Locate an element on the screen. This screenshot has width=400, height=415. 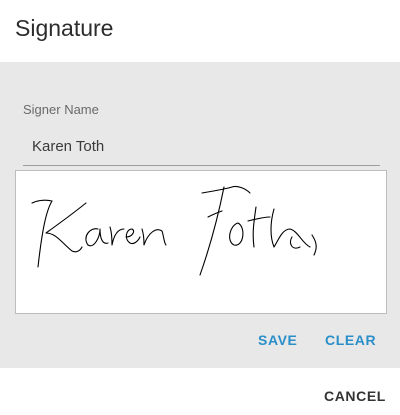
dialog-title: Signature is located at coordinates (64, 28).